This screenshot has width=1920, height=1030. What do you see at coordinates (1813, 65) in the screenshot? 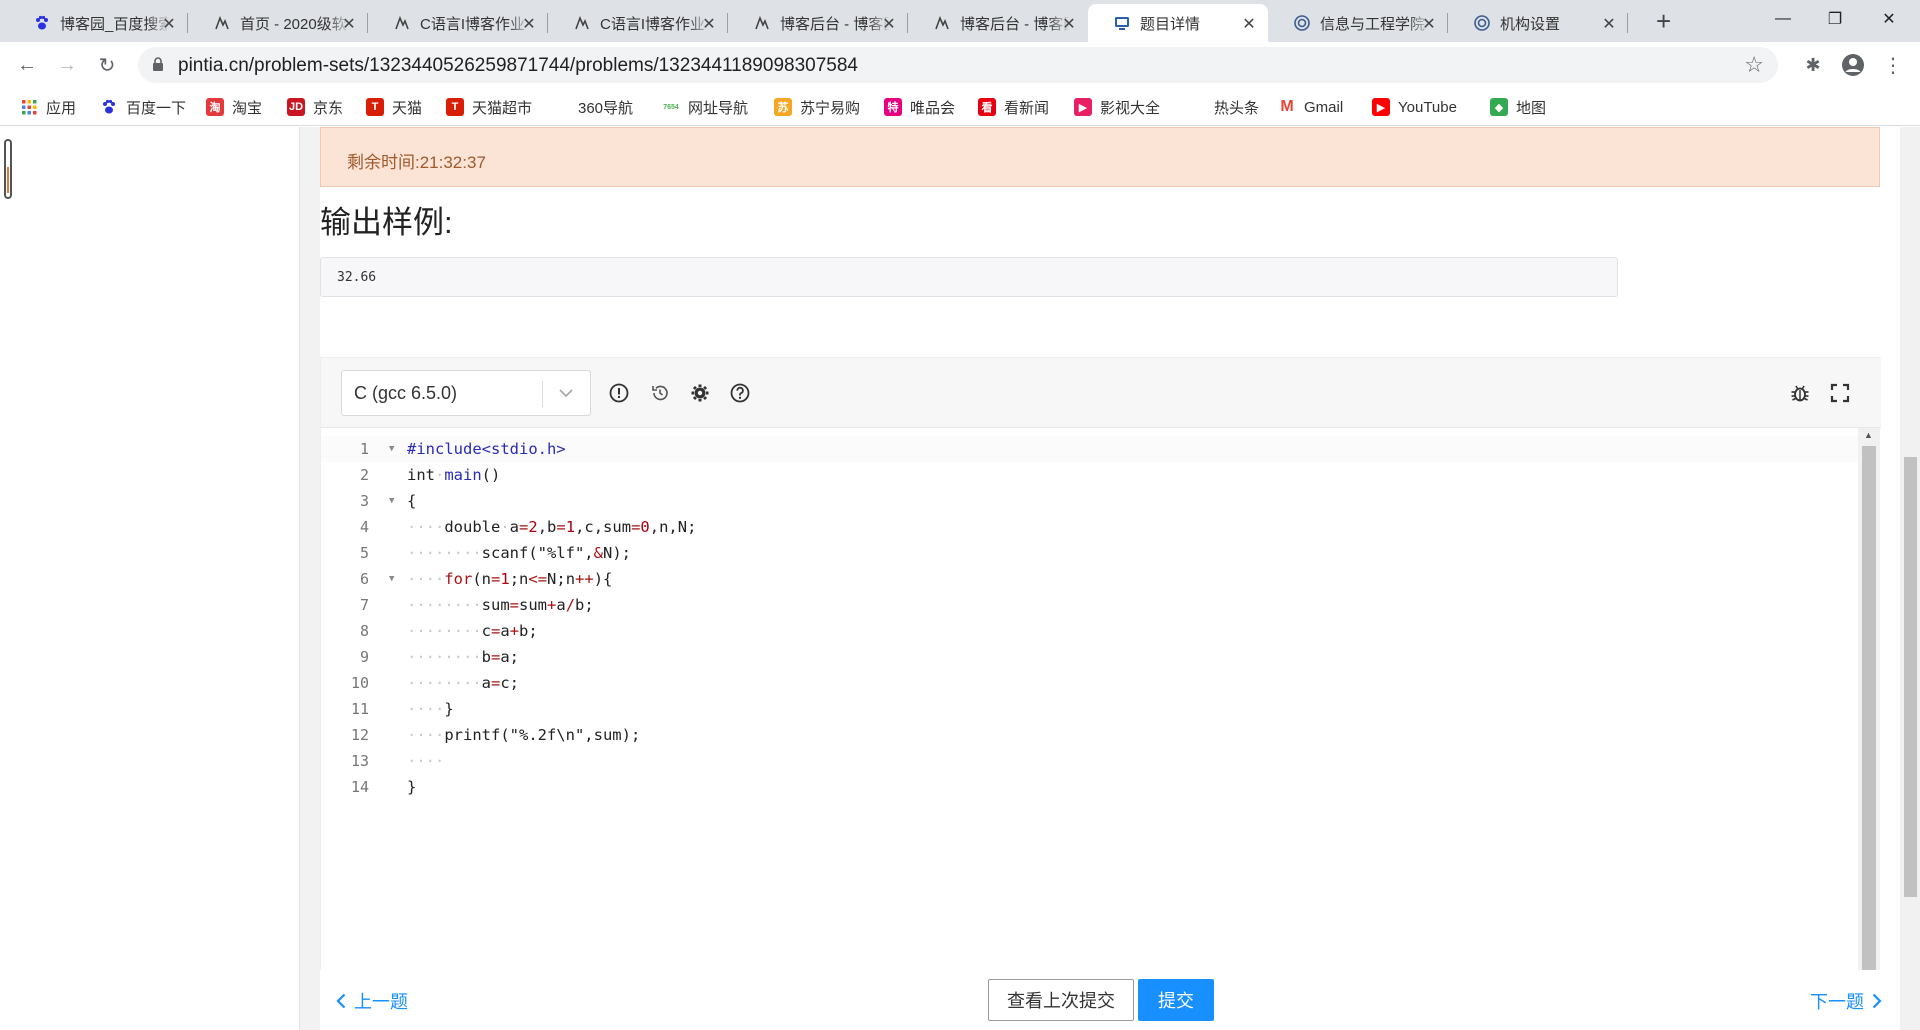
I see `extensions-icon: ✱` at bounding box center [1813, 65].